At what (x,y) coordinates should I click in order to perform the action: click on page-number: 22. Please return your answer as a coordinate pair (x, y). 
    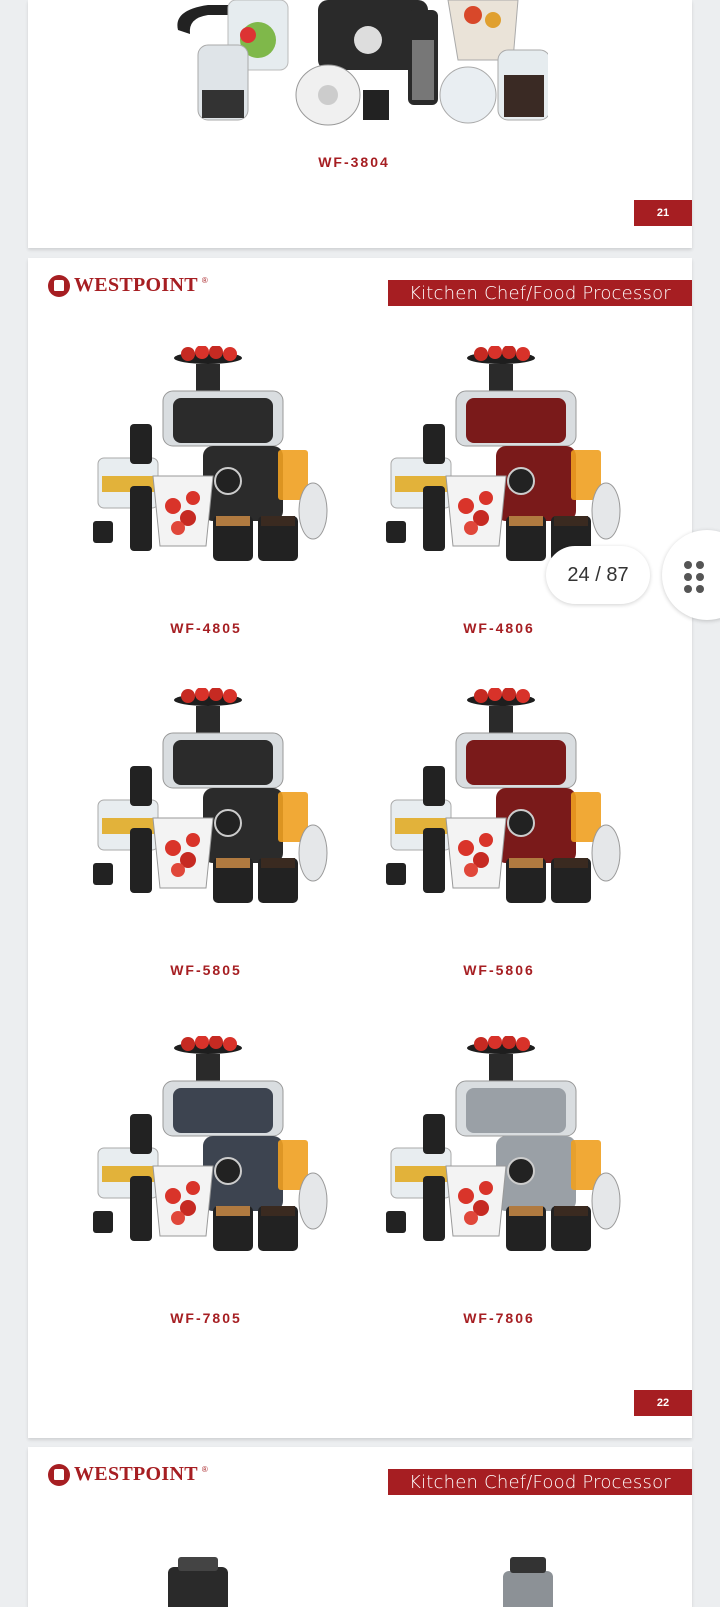
    Looking at the image, I should click on (663, 1403).